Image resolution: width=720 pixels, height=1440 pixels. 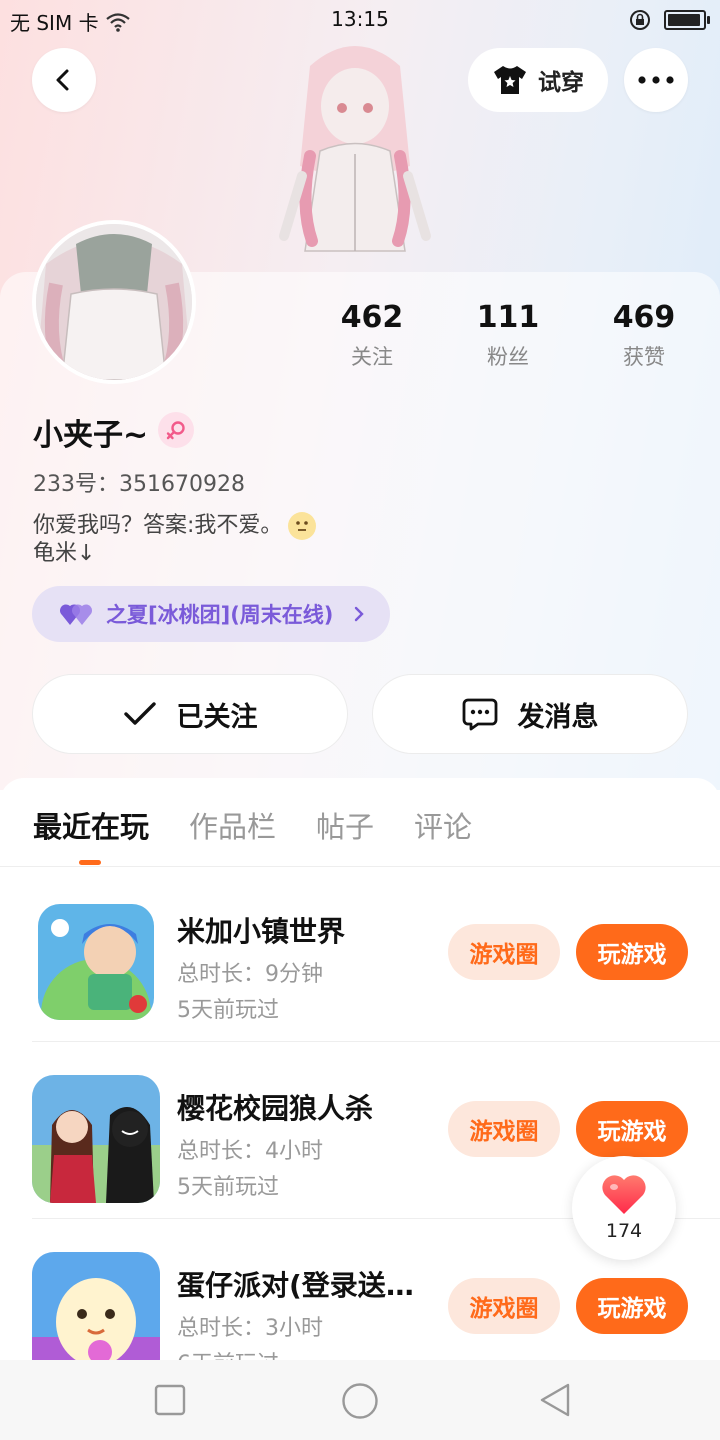 What do you see at coordinates (684, 20) in the screenshot?
I see `battery-level` at bounding box center [684, 20].